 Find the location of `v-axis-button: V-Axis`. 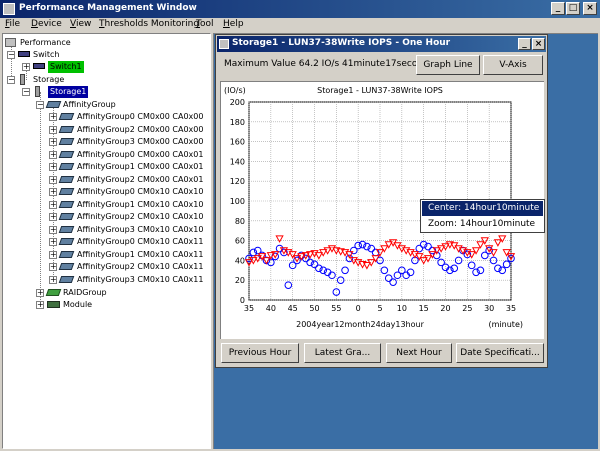

v-axis-button: V-Axis is located at coordinates (513, 65).